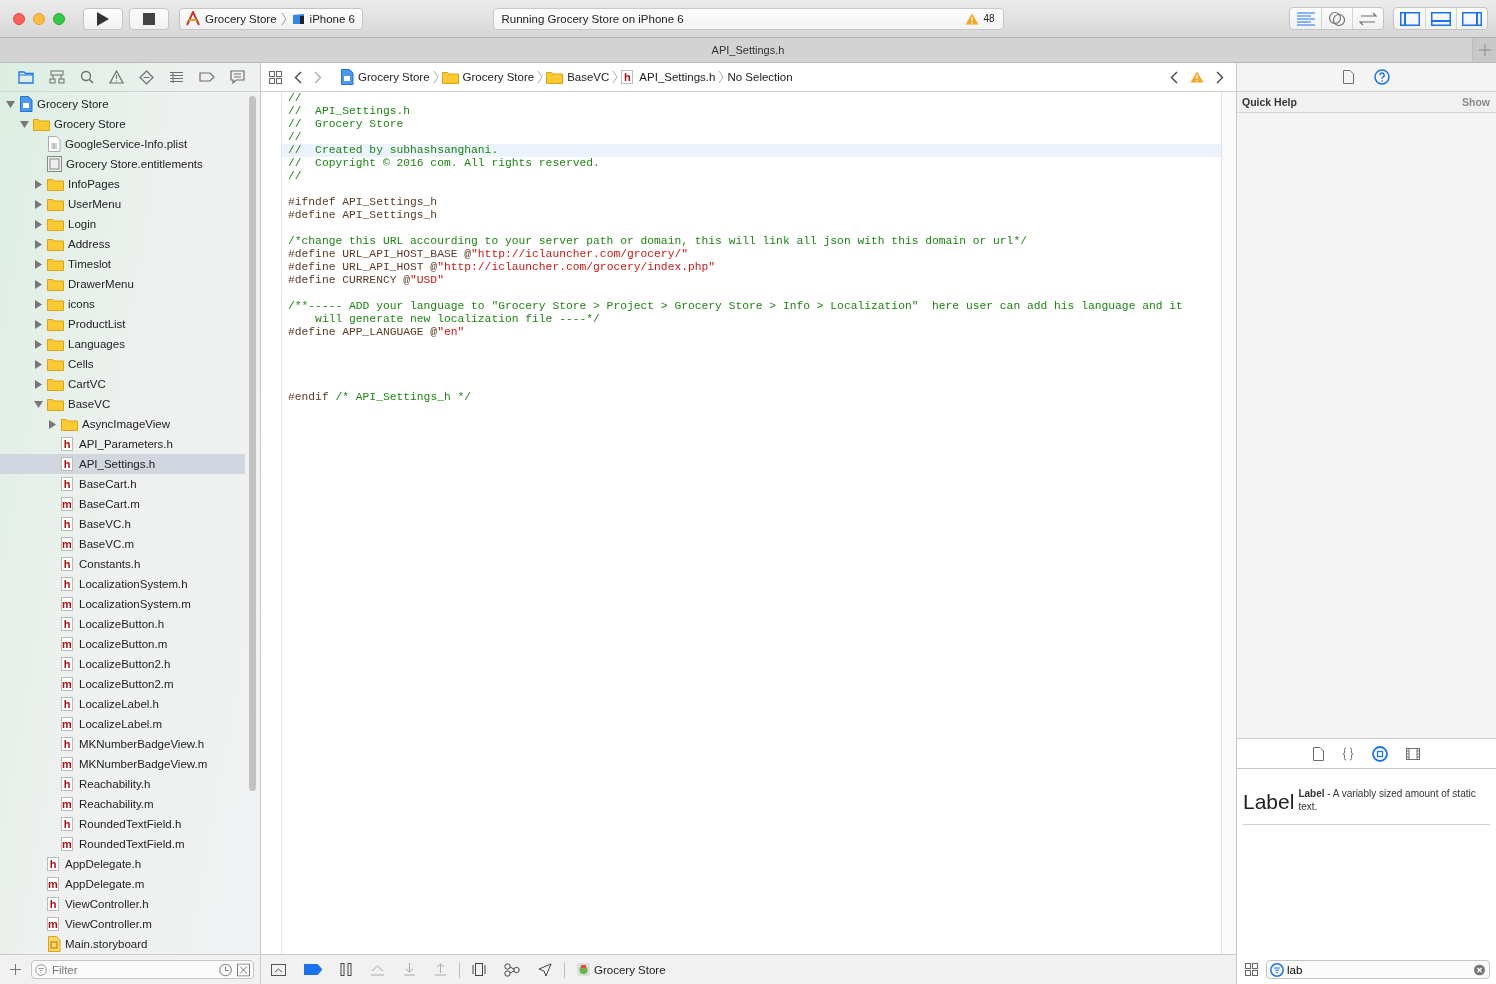 The image size is (1496, 984). Describe the element at coordinates (122, 544) in the screenshot. I see `file-tree-item: m BaseVC.m` at that location.